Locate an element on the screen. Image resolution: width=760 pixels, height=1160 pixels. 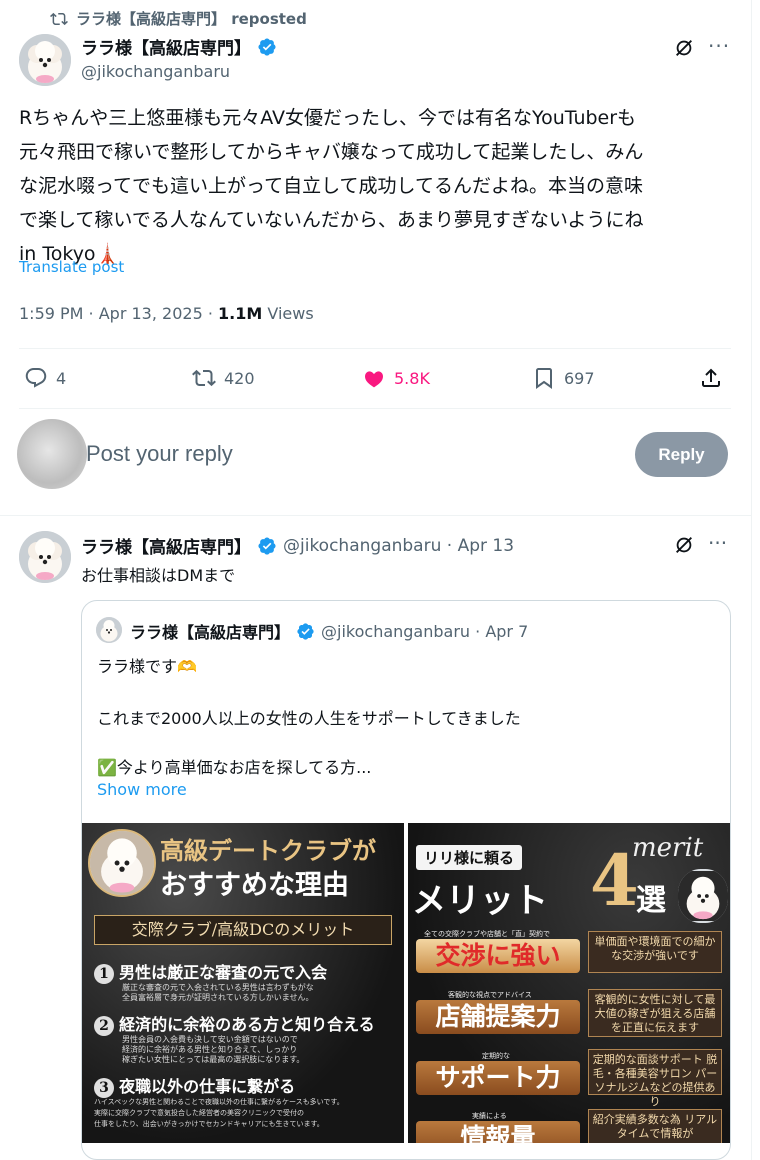
point-body-line: 厳正な審査の元で入会されている男性は言わずもがな is located at coordinates (218, 987).